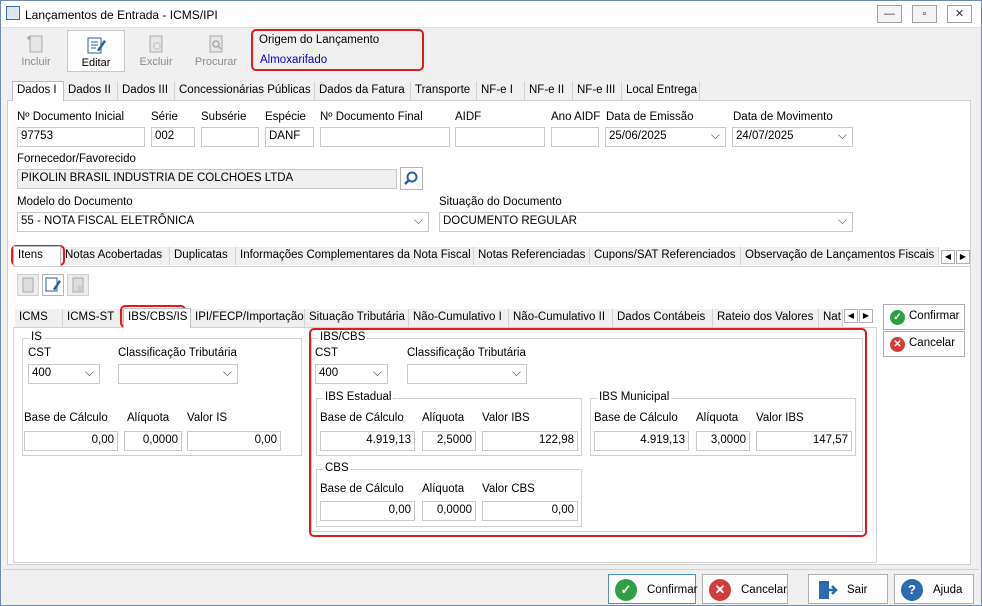  Describe the element at coordinates (203, 256) in the screenshot. I see `tab-duplicatas: Duplicatas` at that location.